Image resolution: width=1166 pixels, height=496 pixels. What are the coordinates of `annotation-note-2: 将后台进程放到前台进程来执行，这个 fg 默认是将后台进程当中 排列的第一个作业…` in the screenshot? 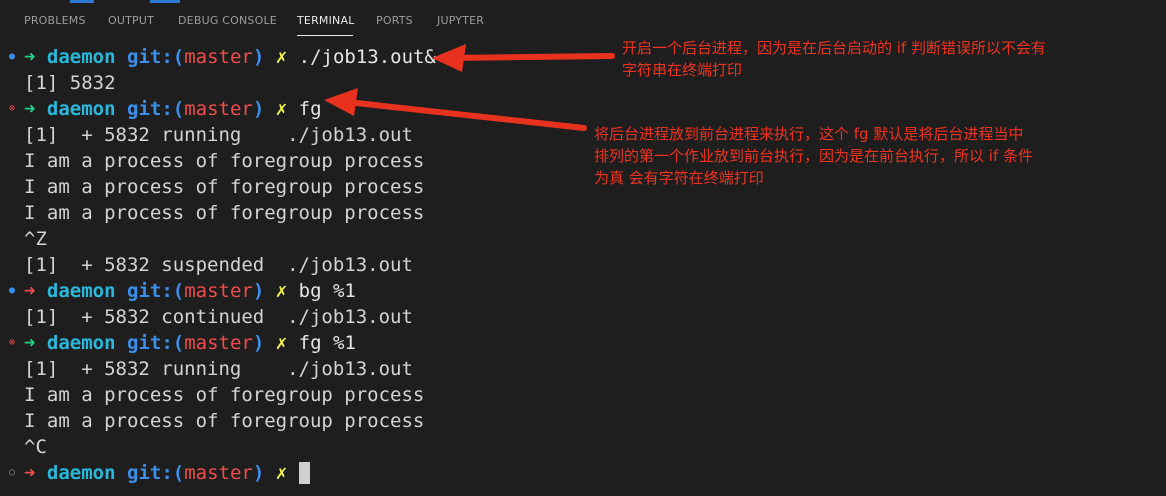 It's located at (813, 156).